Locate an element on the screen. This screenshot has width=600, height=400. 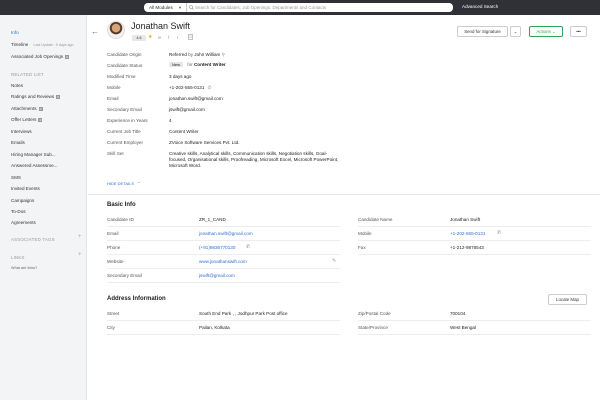
candidate-origin-label: Candidate Origin is located at coordinates (124, 54).